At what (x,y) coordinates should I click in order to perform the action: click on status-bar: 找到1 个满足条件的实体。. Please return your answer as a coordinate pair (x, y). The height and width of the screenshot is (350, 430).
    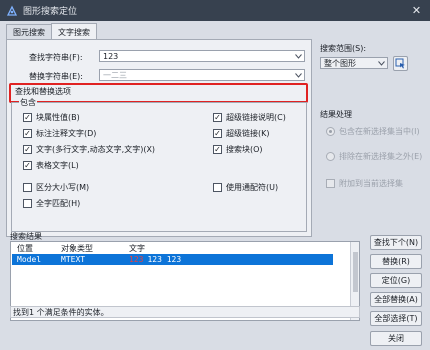
    Looking at the image, I should click on (185, 312).